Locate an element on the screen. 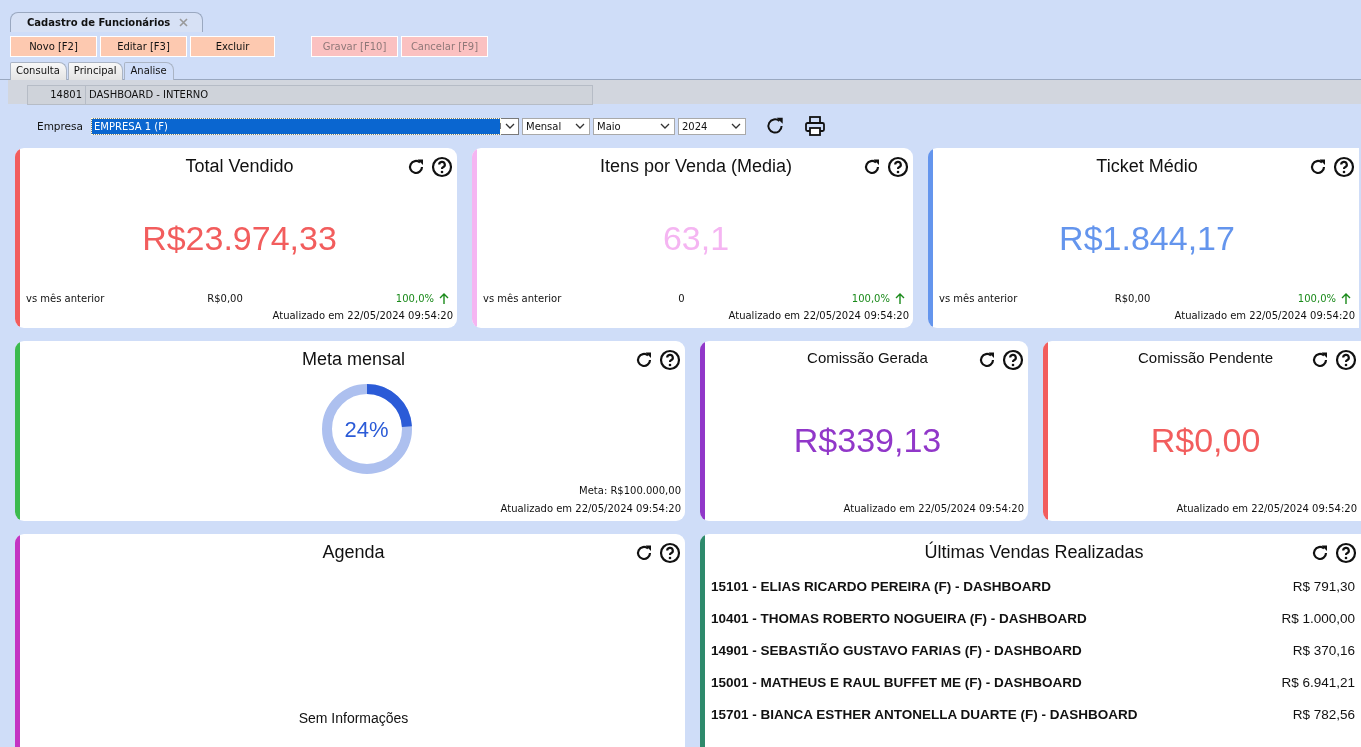  card-value: R$0,00 is located at coordinates (1205, 440).